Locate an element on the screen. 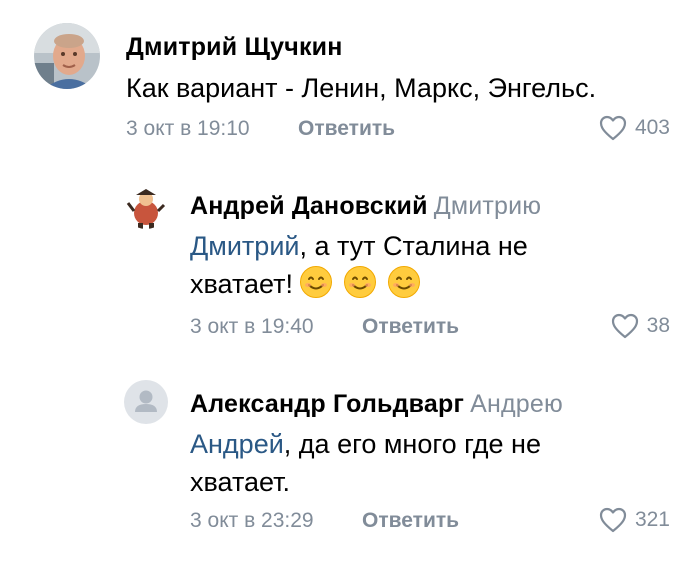  comment-date: 3 окт в 23:29 is located at coordinates (252, 521).